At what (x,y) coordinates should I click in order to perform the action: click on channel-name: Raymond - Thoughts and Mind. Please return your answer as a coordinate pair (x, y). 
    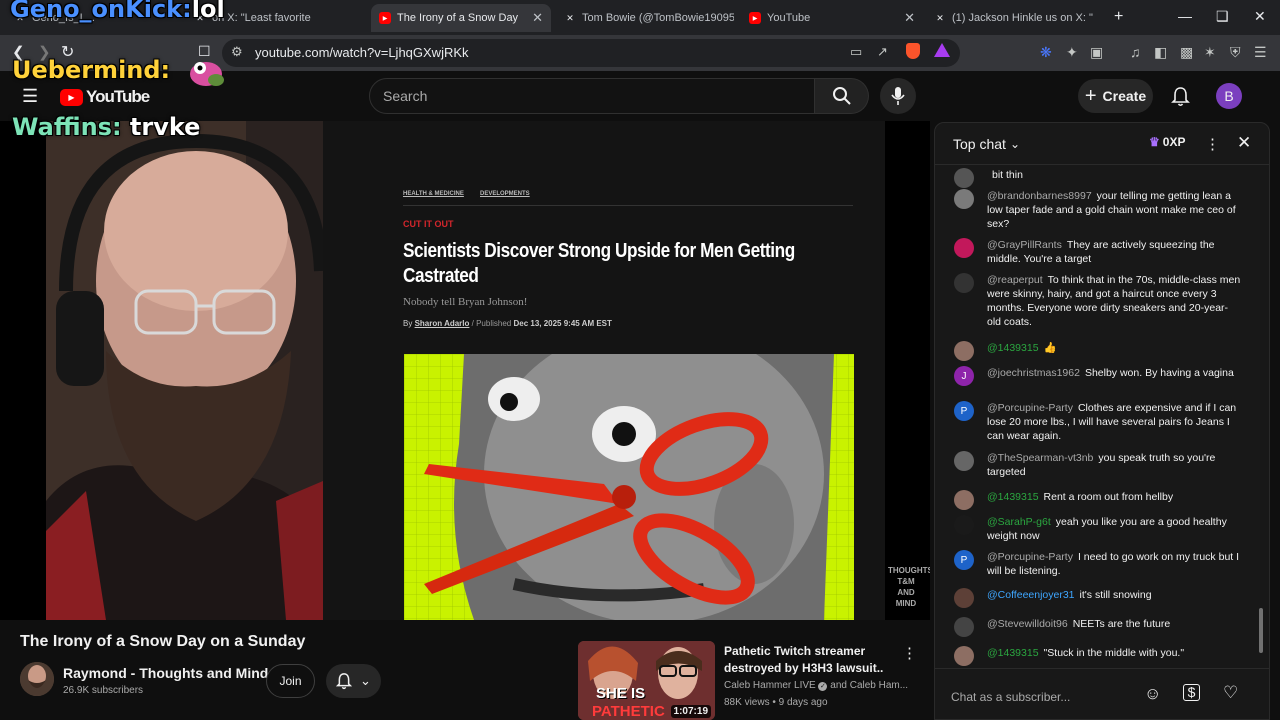
    Looking at the image, I should click on (165, 673).